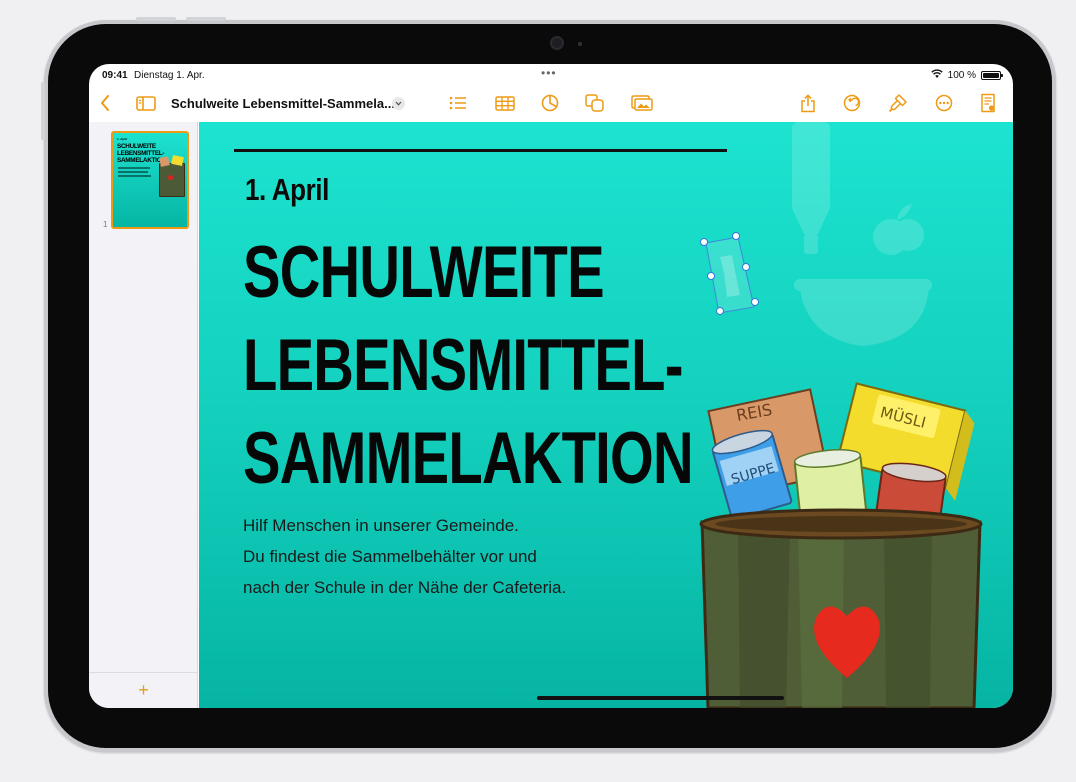  I want to click on sidebar-toggle-icon, so click(146, 103).